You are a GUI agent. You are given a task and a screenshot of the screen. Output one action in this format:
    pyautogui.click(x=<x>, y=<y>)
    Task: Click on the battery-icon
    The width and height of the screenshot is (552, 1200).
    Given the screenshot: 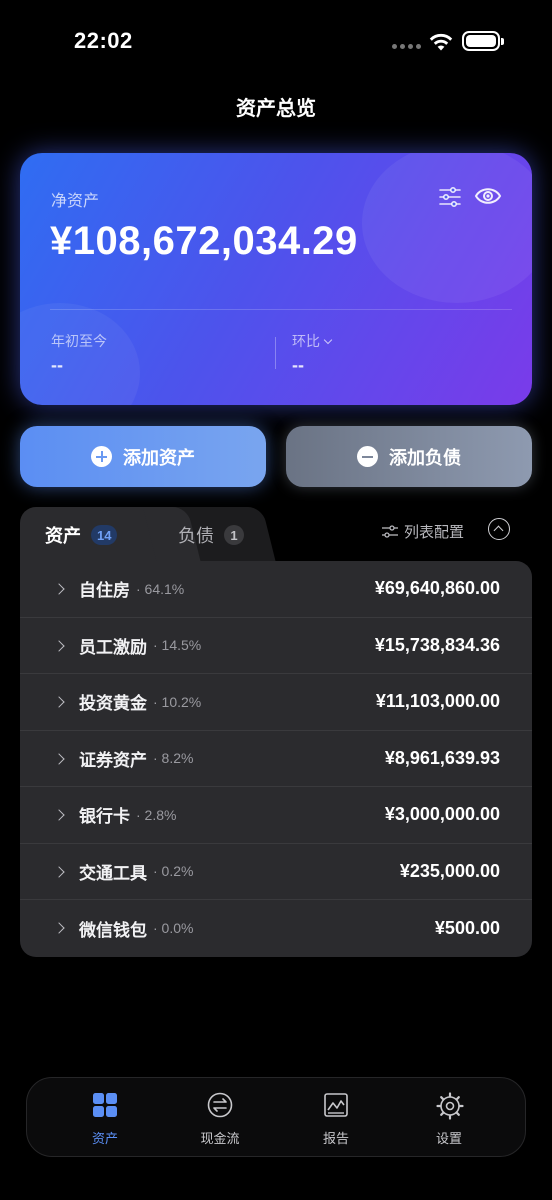 What is the action you would take?
    pyautogui.click(x=483, y=41)
    